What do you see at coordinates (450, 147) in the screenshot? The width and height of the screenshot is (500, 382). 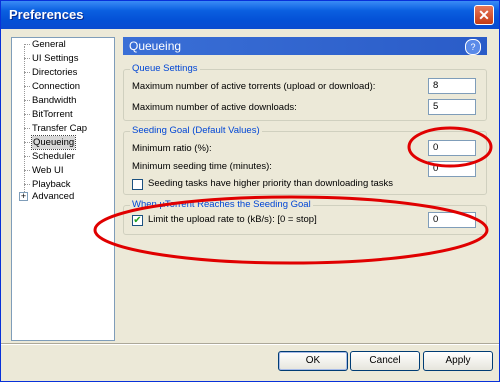 I see `annotation-circle-min-ratio` at bounding box center [450, 147].